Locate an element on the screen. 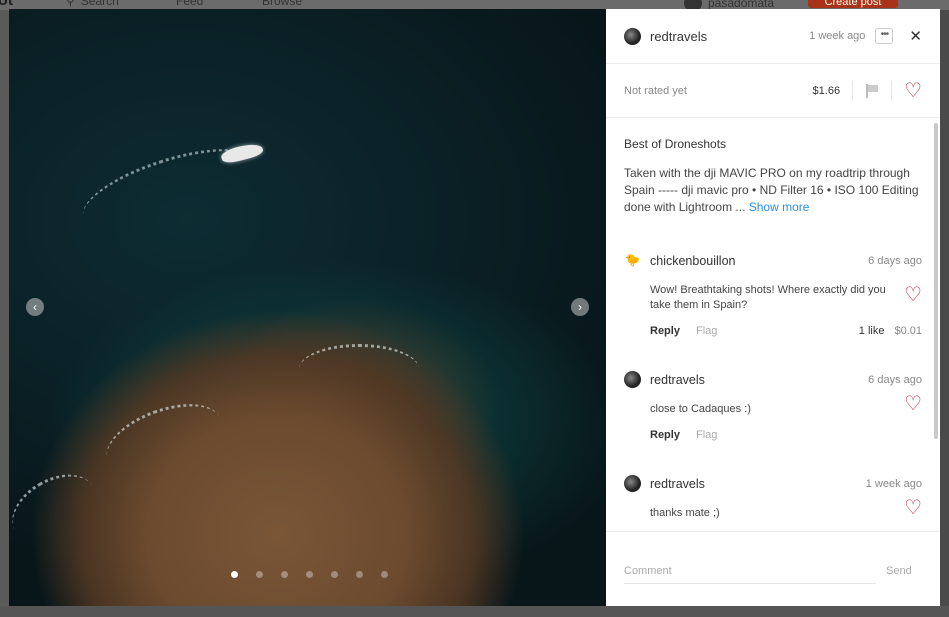  post-title: Best of Droneshots is located at coordinates (675, 144).